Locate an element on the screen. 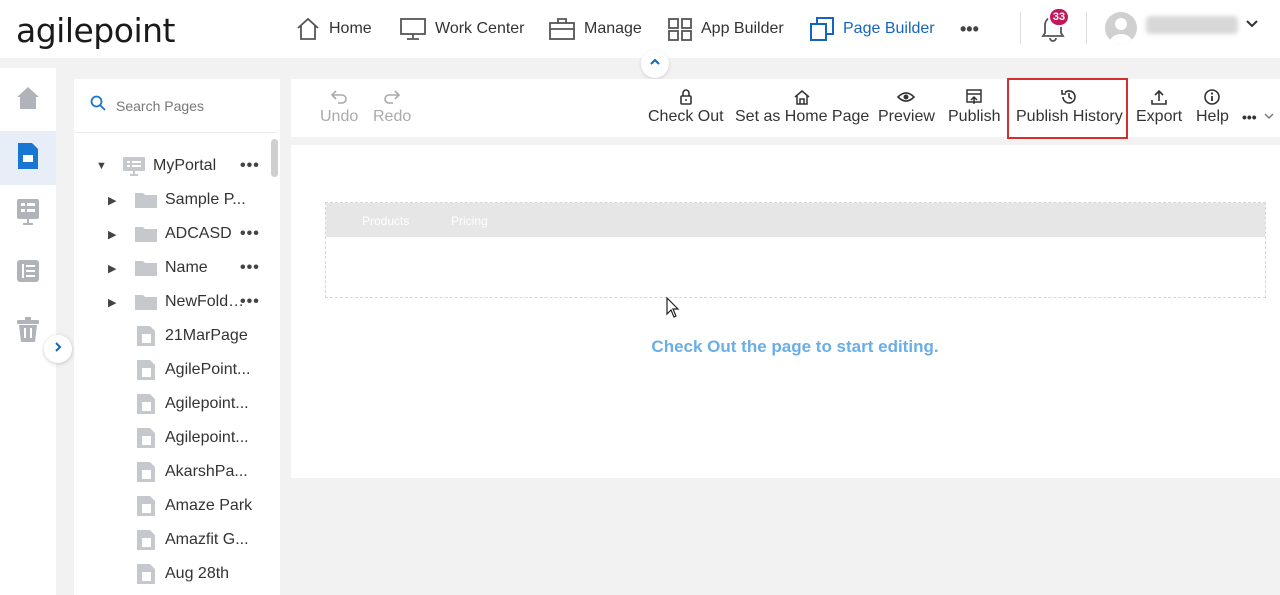 The image size is (1280, 595). set-home-page-button: Set as Home Page is located at coordinates (802, 108).